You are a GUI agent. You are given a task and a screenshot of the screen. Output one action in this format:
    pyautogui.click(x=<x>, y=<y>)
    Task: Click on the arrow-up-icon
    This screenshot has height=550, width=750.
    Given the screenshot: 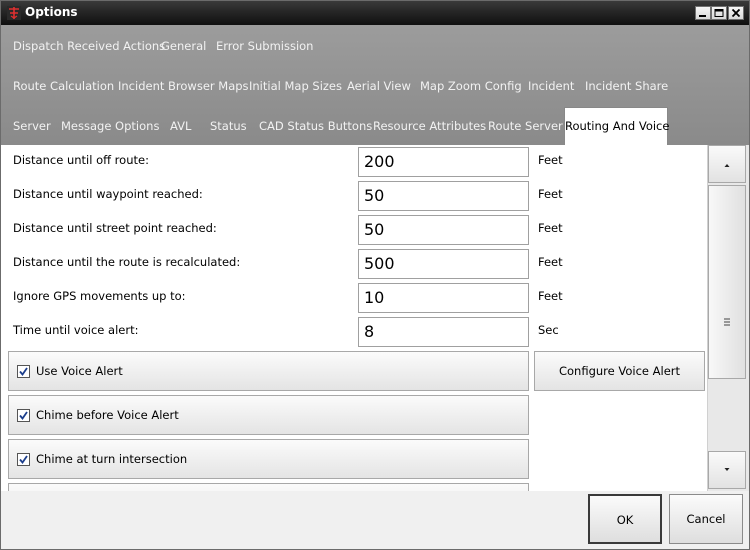 What is the action you would take?
    pyautogui.click(x=727, y=165)
    